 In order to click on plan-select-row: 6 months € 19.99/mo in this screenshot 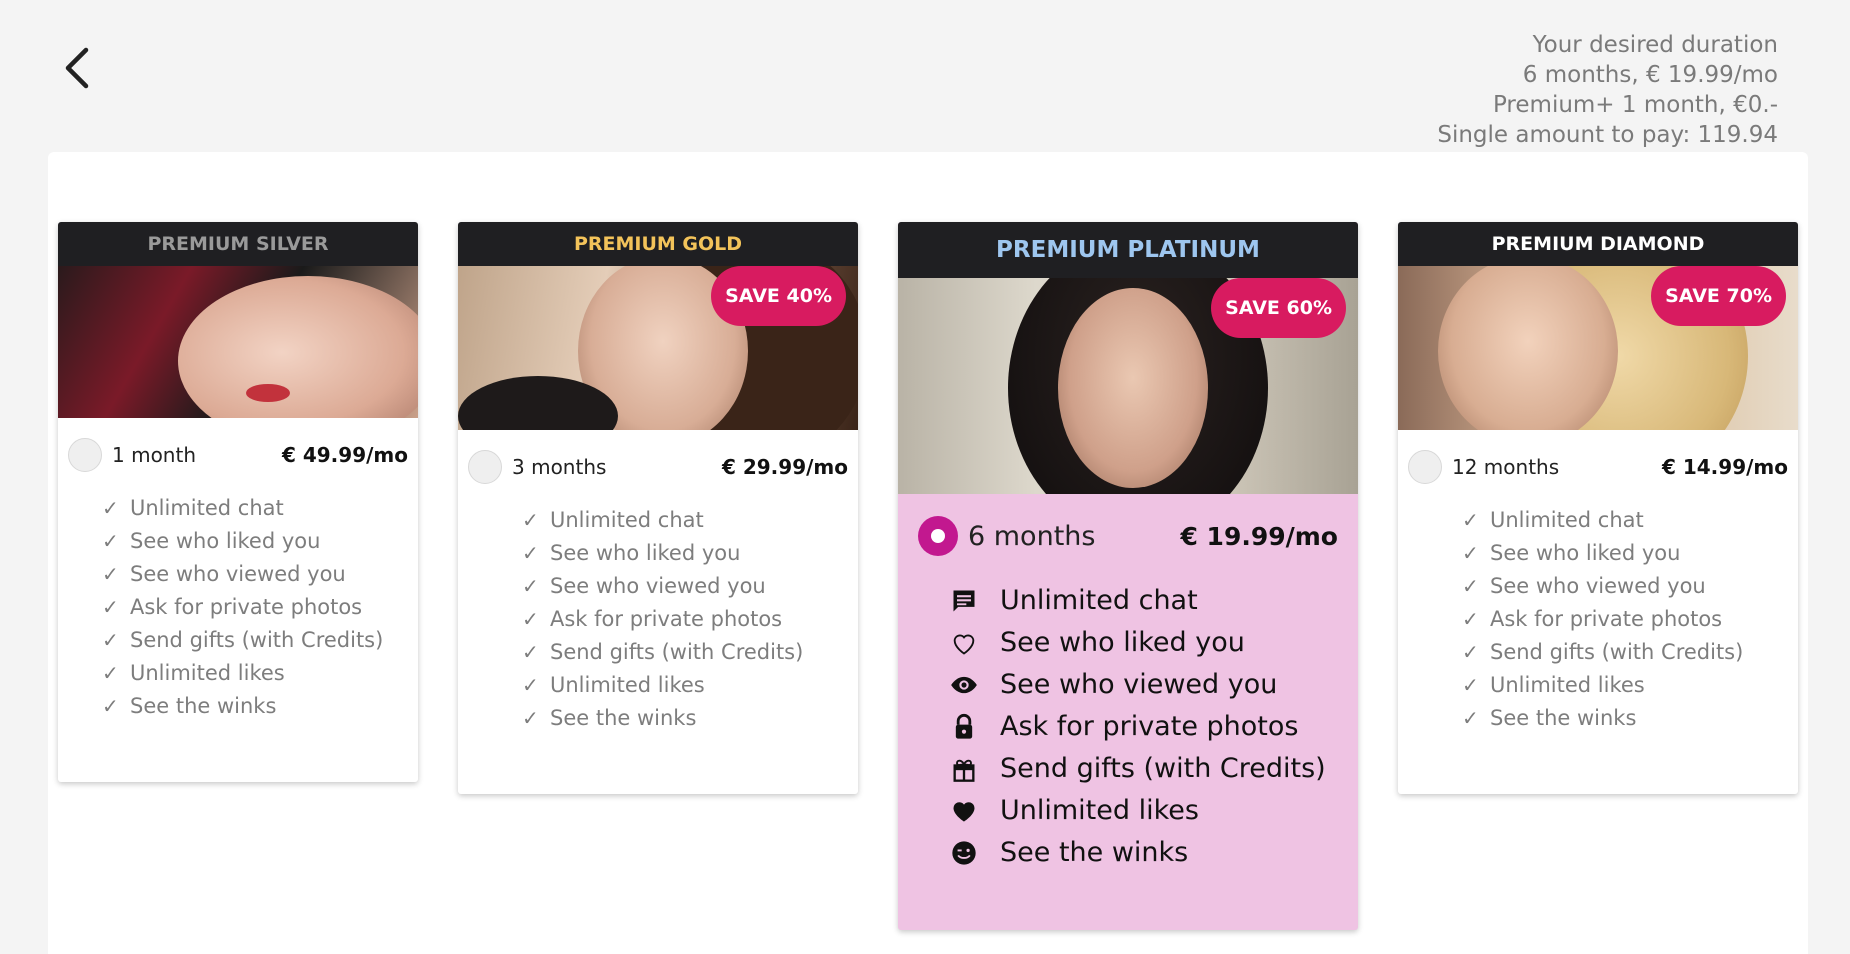, I will do `click(1128, 536)`.